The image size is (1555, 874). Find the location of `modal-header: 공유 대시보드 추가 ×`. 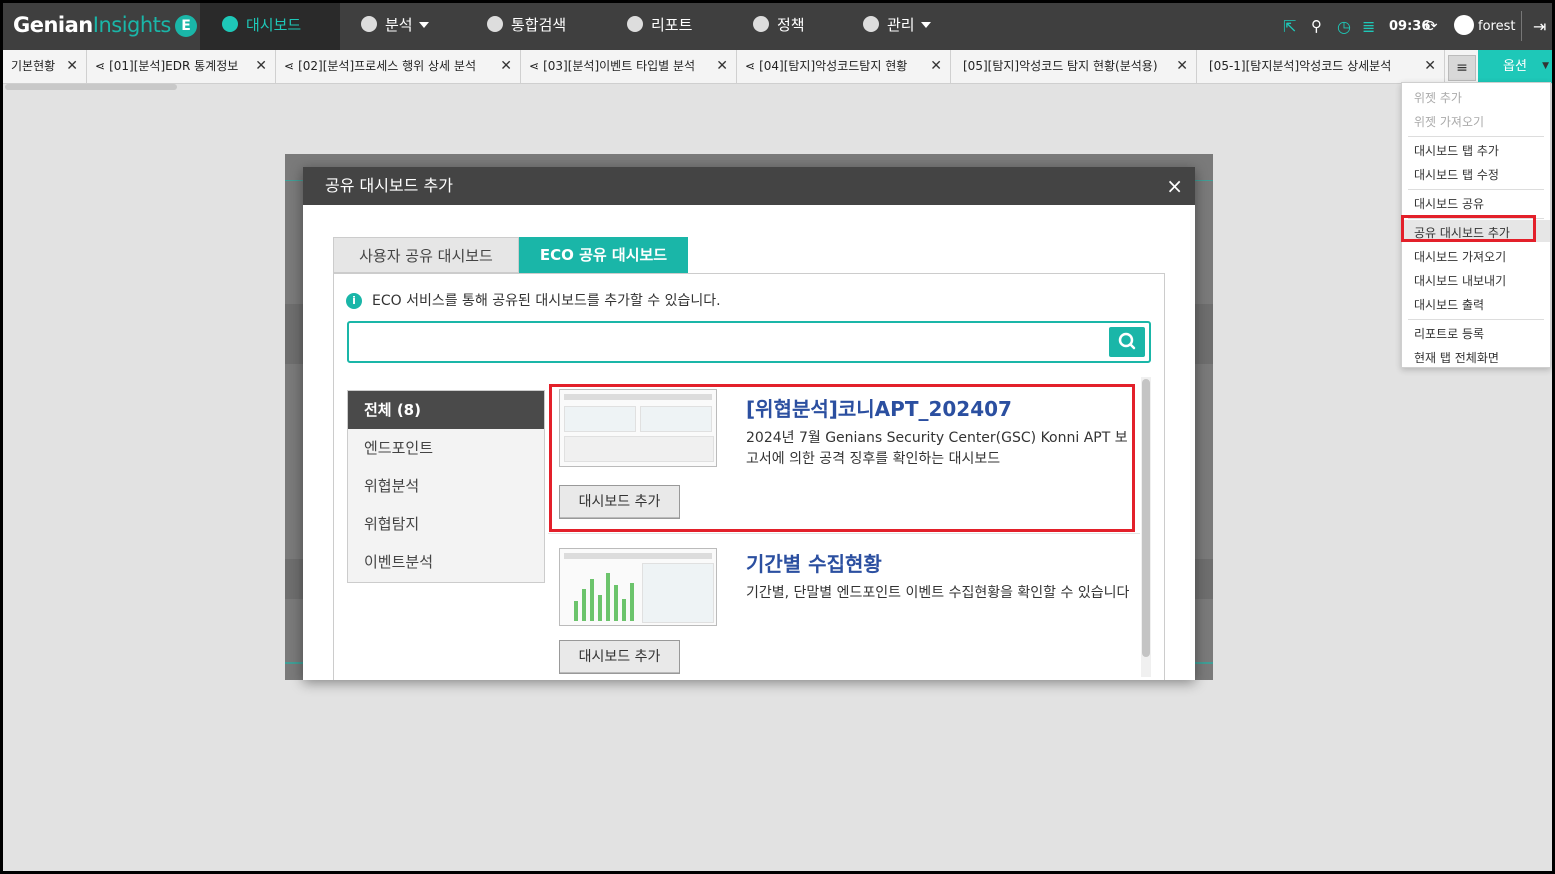

modal-header: 공유 대시보드 추가 × is located at coordinates (749, 186).